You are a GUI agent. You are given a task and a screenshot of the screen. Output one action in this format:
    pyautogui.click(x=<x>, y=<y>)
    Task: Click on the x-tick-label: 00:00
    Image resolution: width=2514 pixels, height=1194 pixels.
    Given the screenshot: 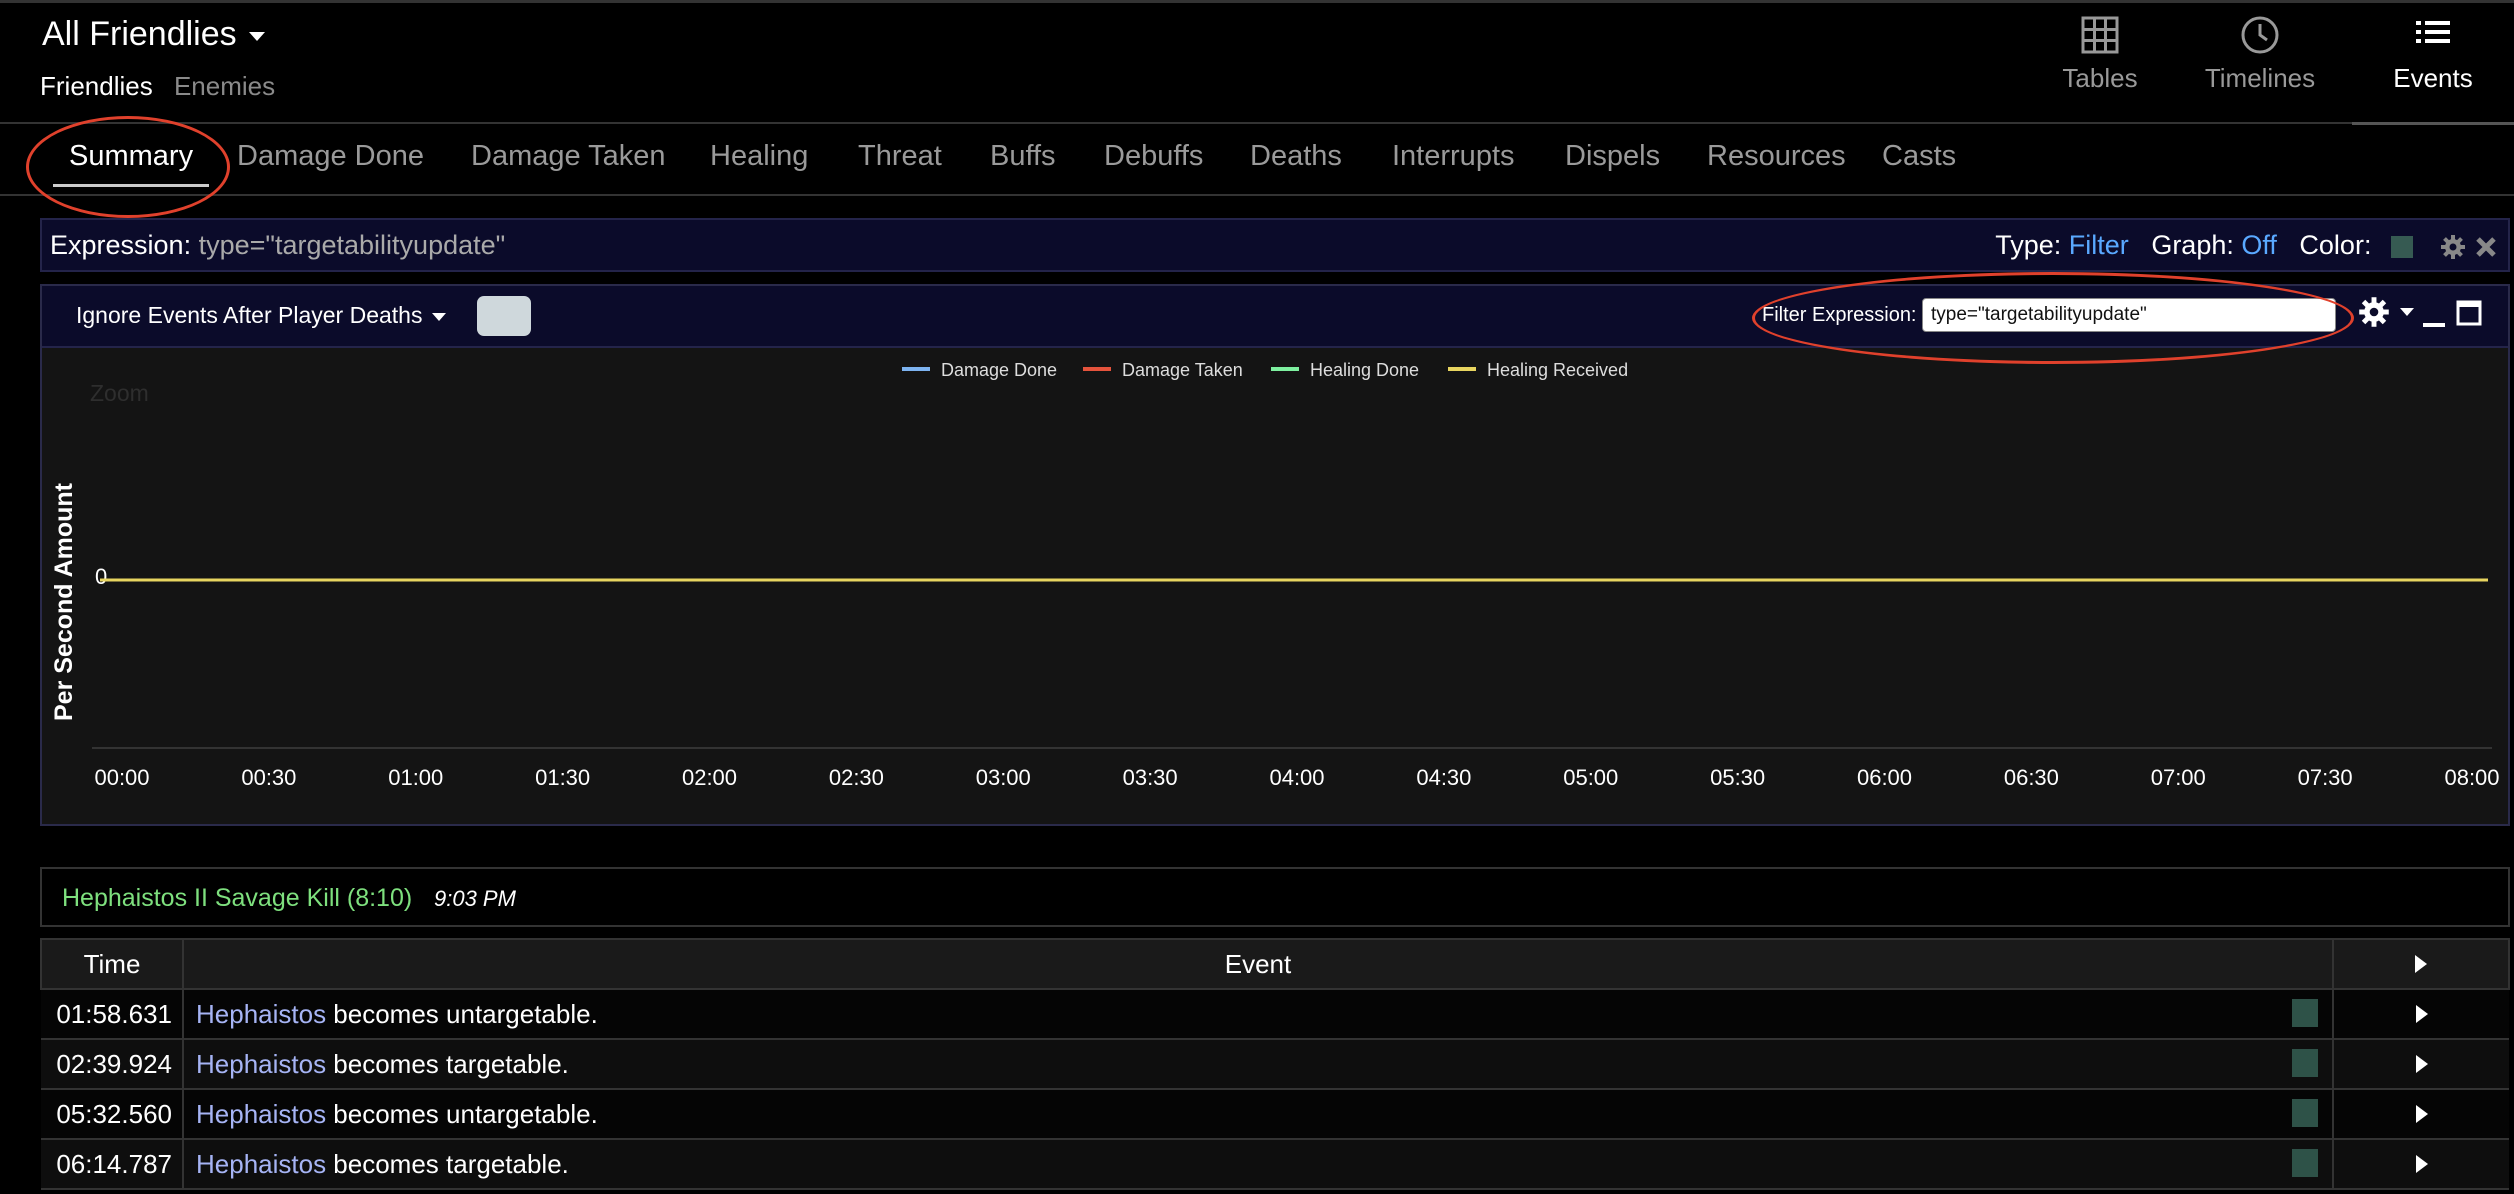 What is the action you would take?
    pyautogui.click(x=121, y=777)
    